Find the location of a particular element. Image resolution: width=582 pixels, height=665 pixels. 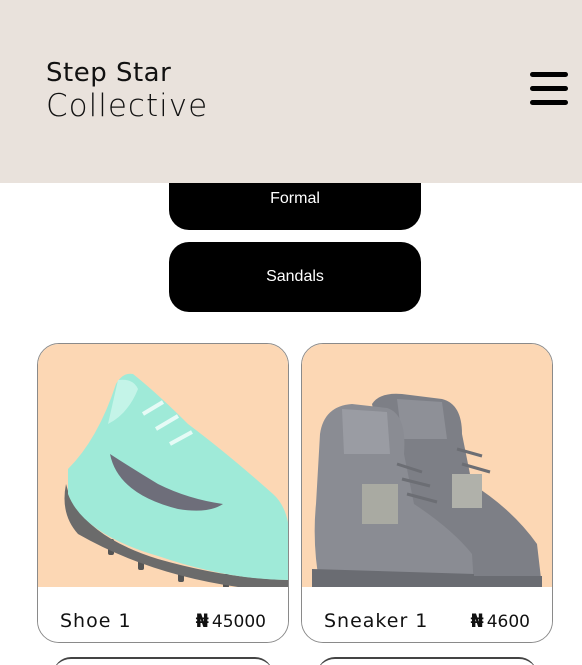

price-value: 45000 is located at coordinates (238, 622).